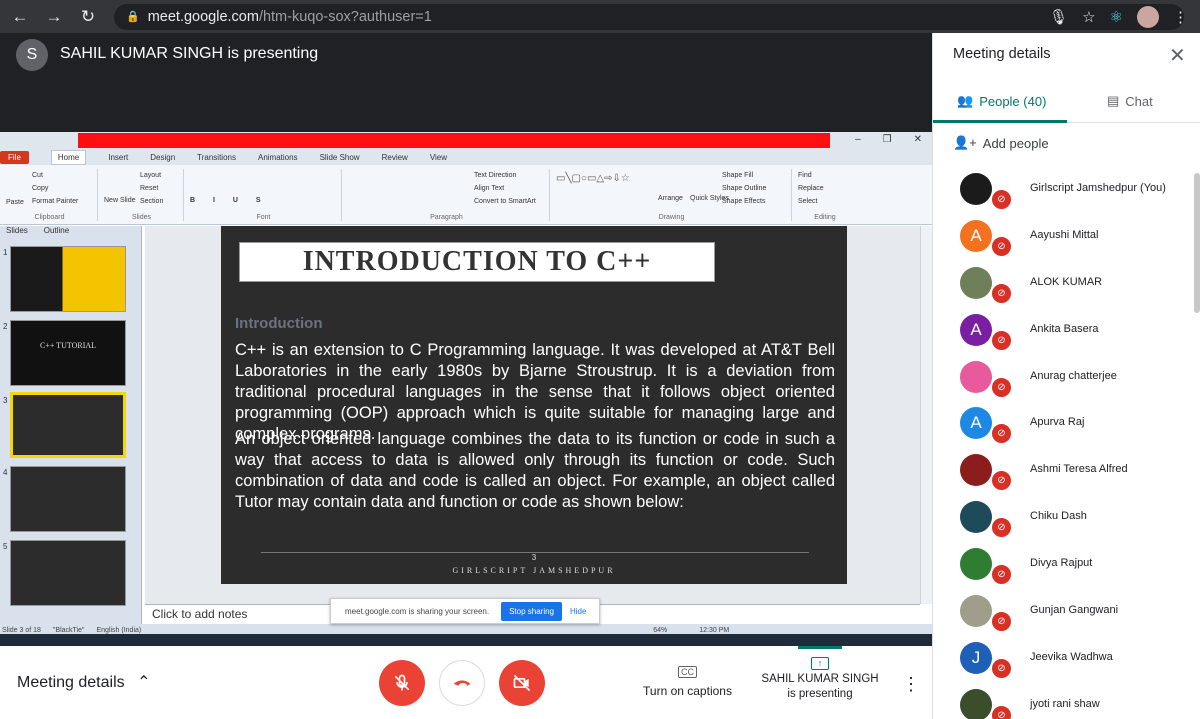 This screenshot has height=719, width=1200. What do you see at coordinates (150, 175) in the screenshot?
I see `layout-button: Layout` at bounding box center [150, 175].